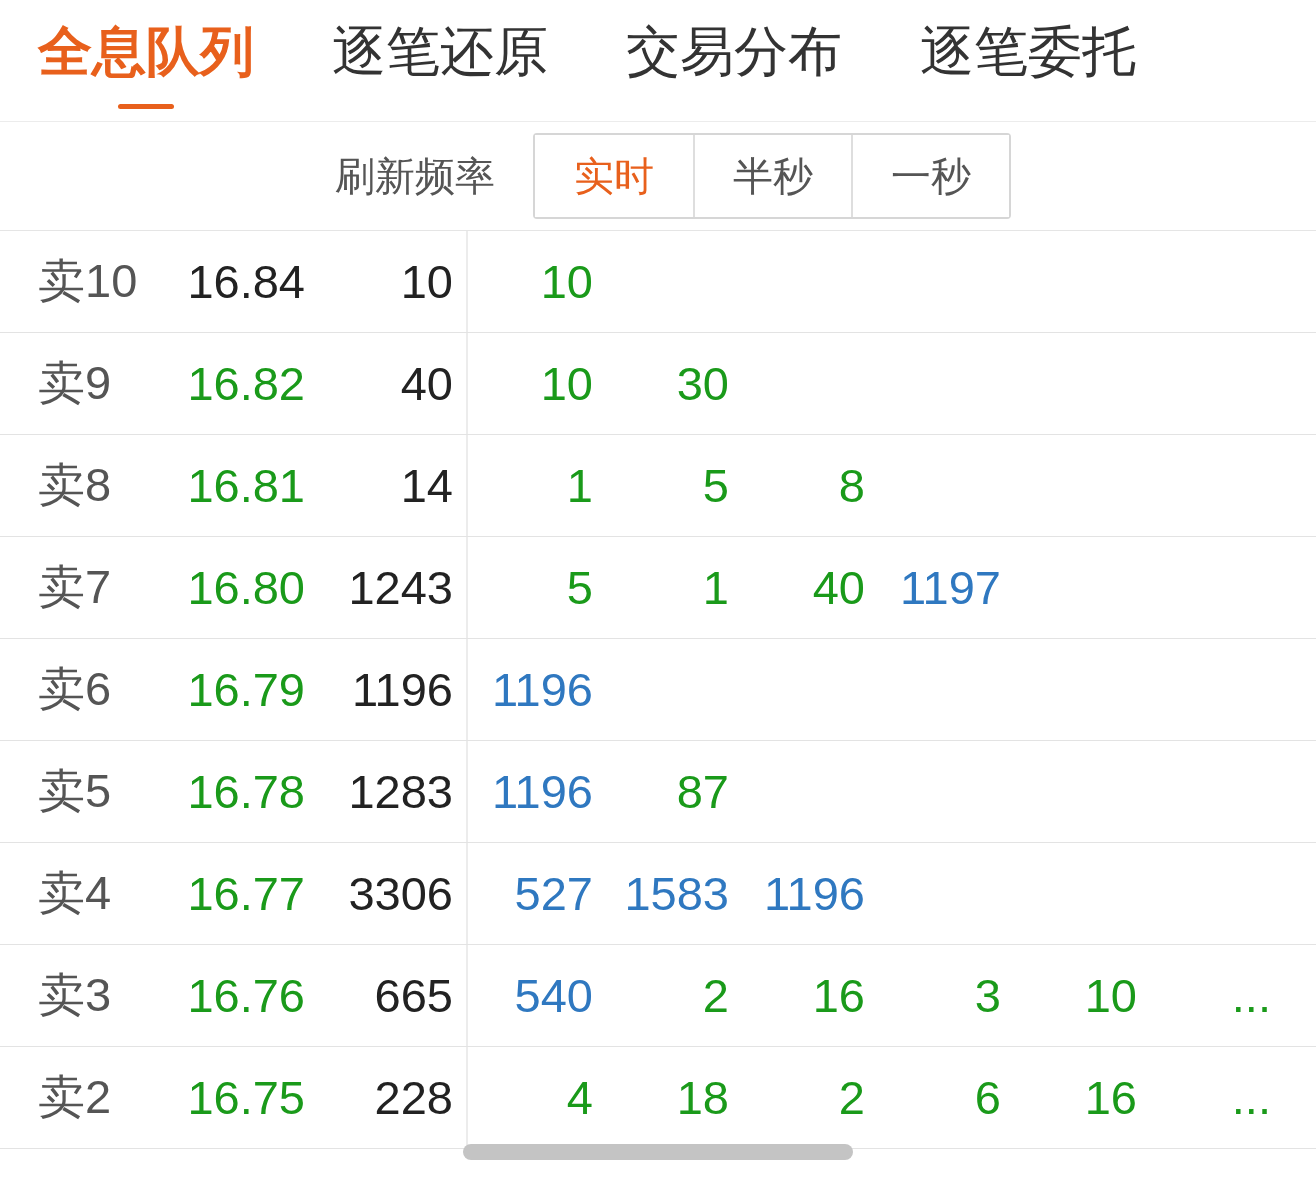 The height and width of the screenshot is (1181, 1316). Describe the element at coordinates (75, 689) in the screenshot. I see `level-label: 卖6` at that location.